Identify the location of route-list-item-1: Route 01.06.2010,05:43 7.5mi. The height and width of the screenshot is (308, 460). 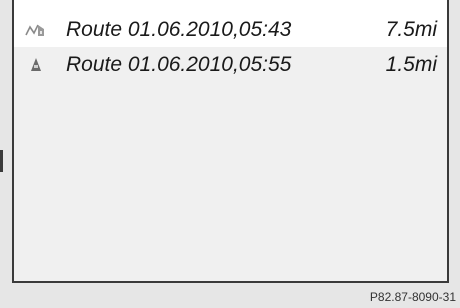
(230, 30).